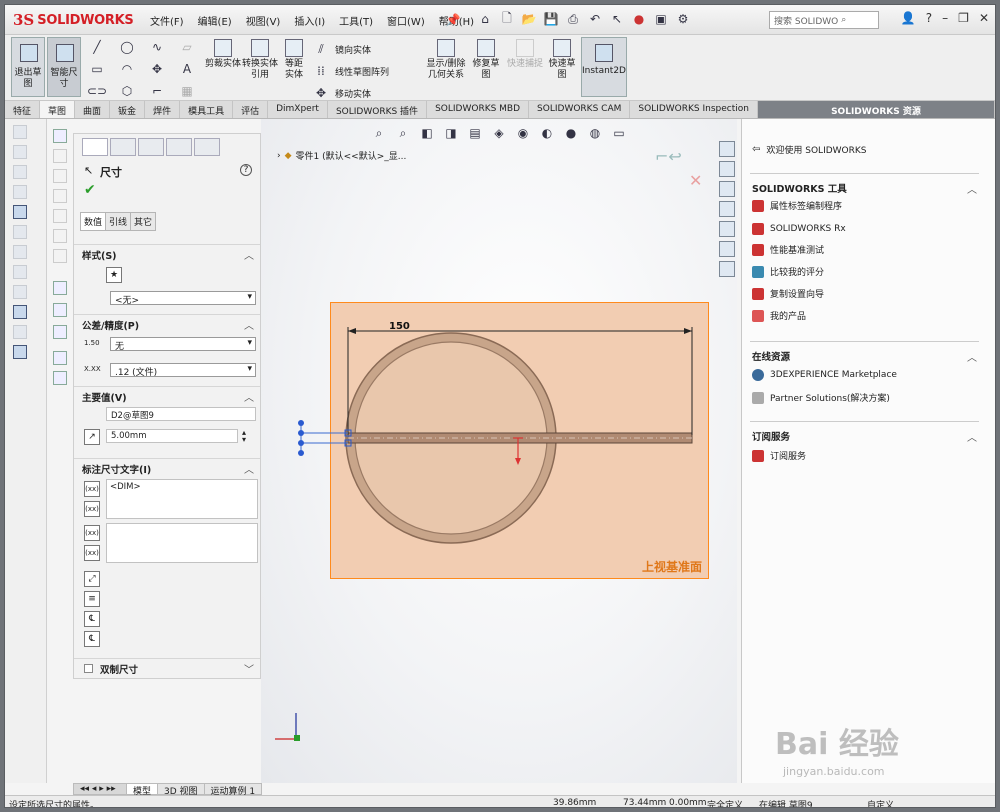 Image resolution: width=1000 pixels, height=812 pixels. I want to click on tab-surfaces: 曲面, so click(93, 109).